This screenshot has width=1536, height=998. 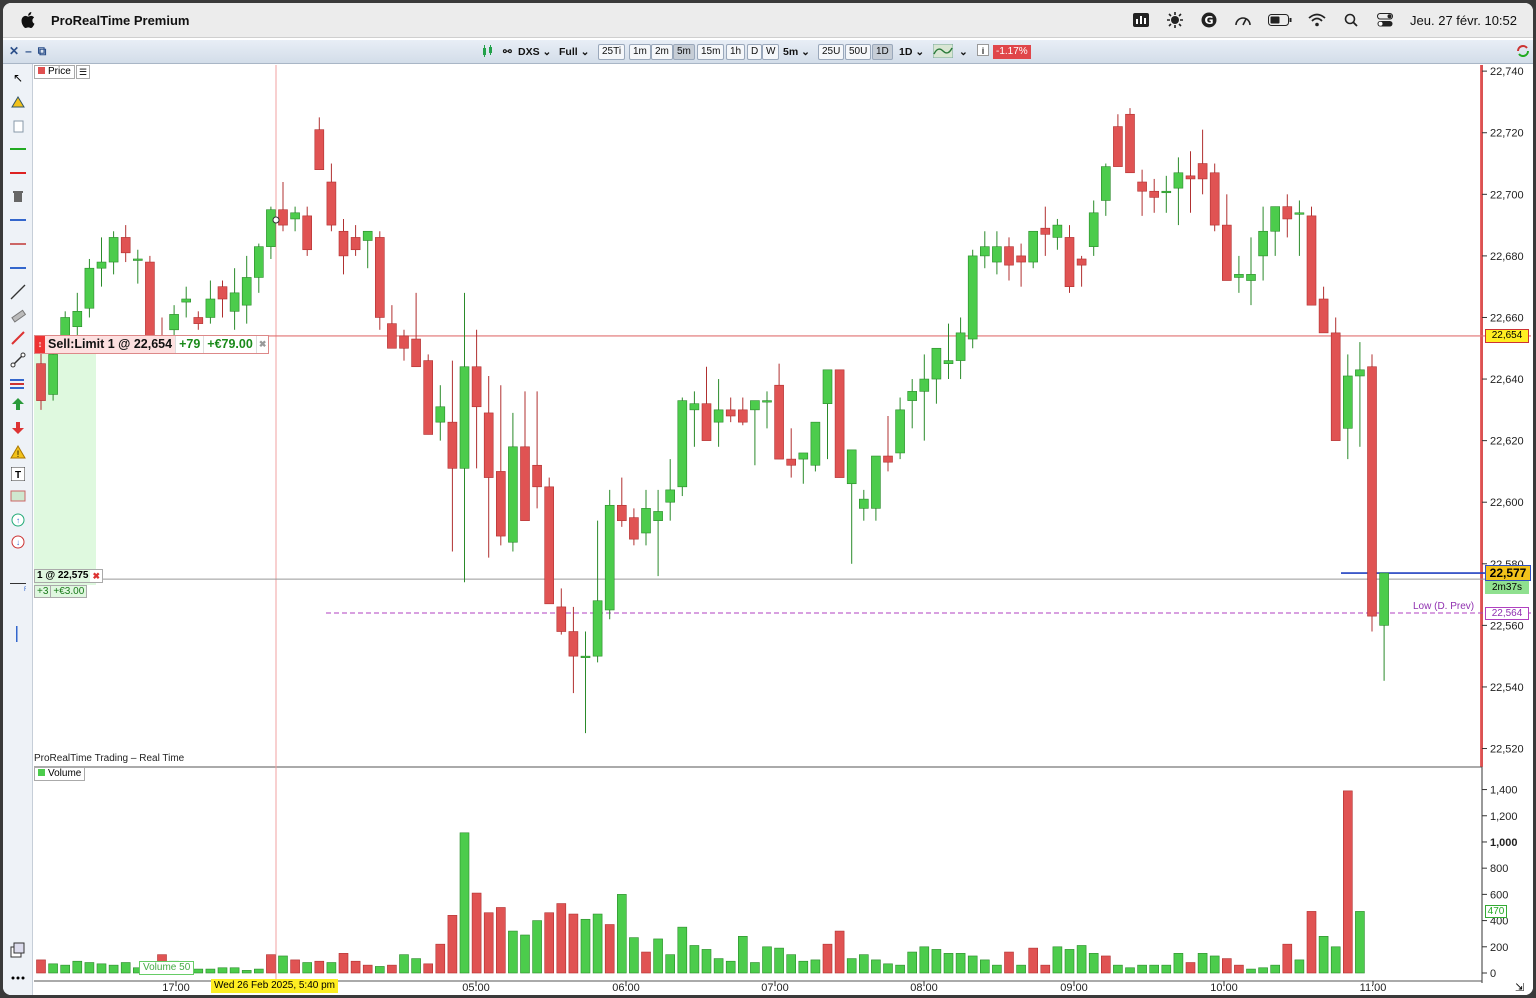 I want to click on time-tick-label: 11:00, so click(x=1373, y=988).